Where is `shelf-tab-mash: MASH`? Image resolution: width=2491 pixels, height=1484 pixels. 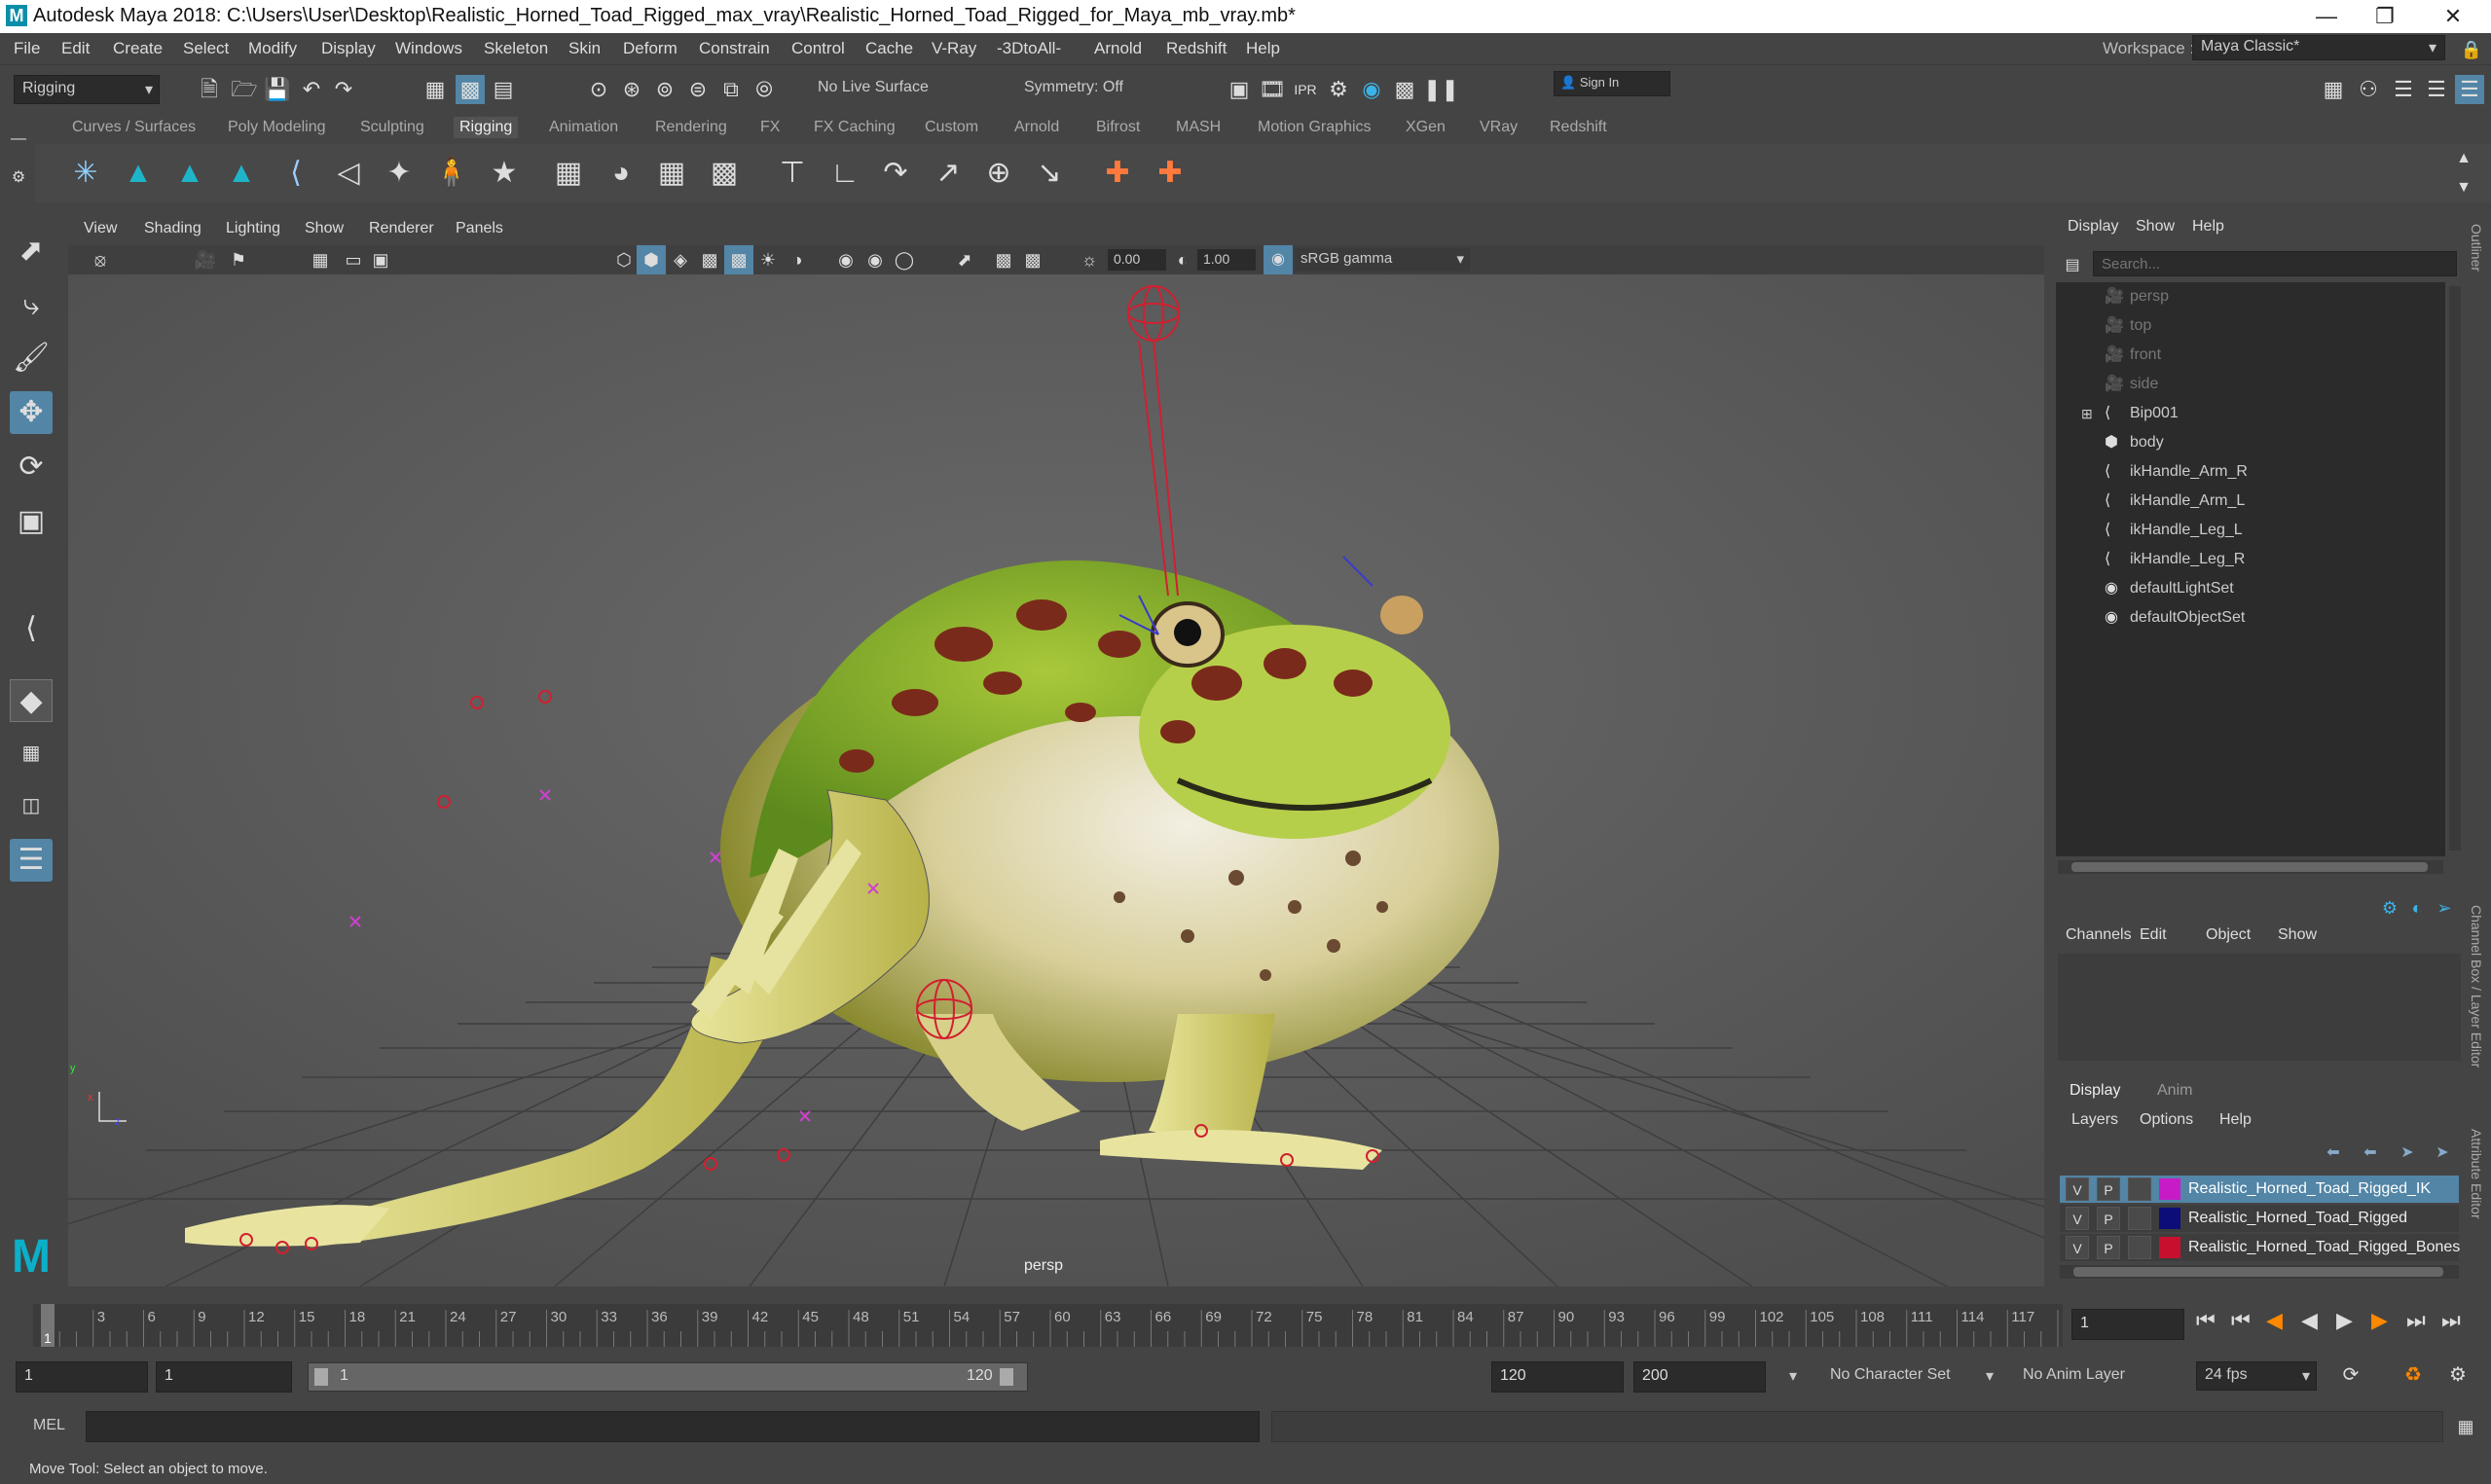
shelf-tab-mash: MASH is located at coordinates (1198, 127).